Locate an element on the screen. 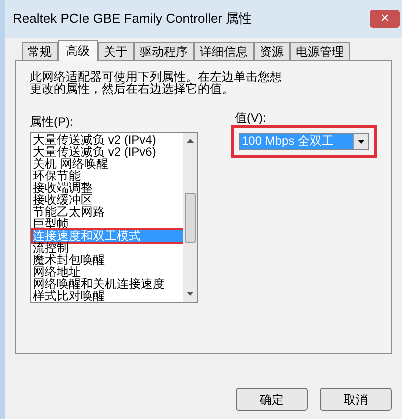 Image resolution: width=402 pixels, height=419 pixels. tab: 常规 is located at coordinates (40, 51).